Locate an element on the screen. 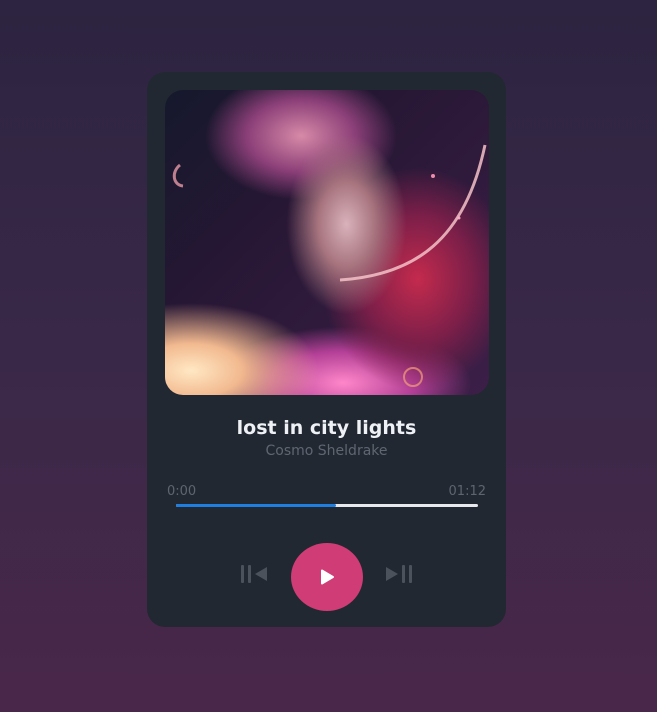 Image resolution: width=657 pixels, height=712 pixels. skip-previous-icon is located at coordinates (254, 574).